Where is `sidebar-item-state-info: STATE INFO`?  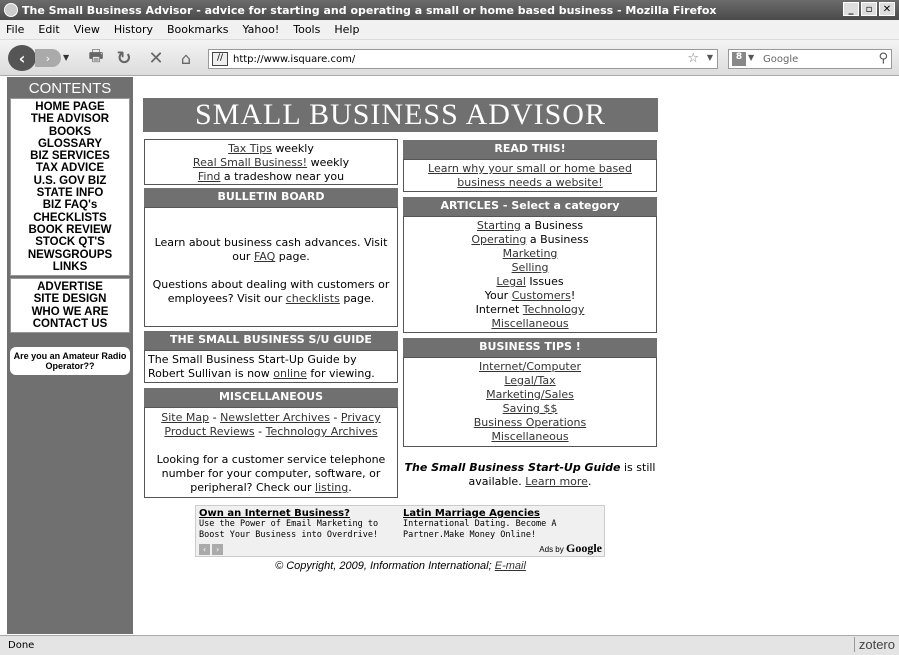
sidebar-item-state-info: STATE INFO is located at coordinates (70, 193).